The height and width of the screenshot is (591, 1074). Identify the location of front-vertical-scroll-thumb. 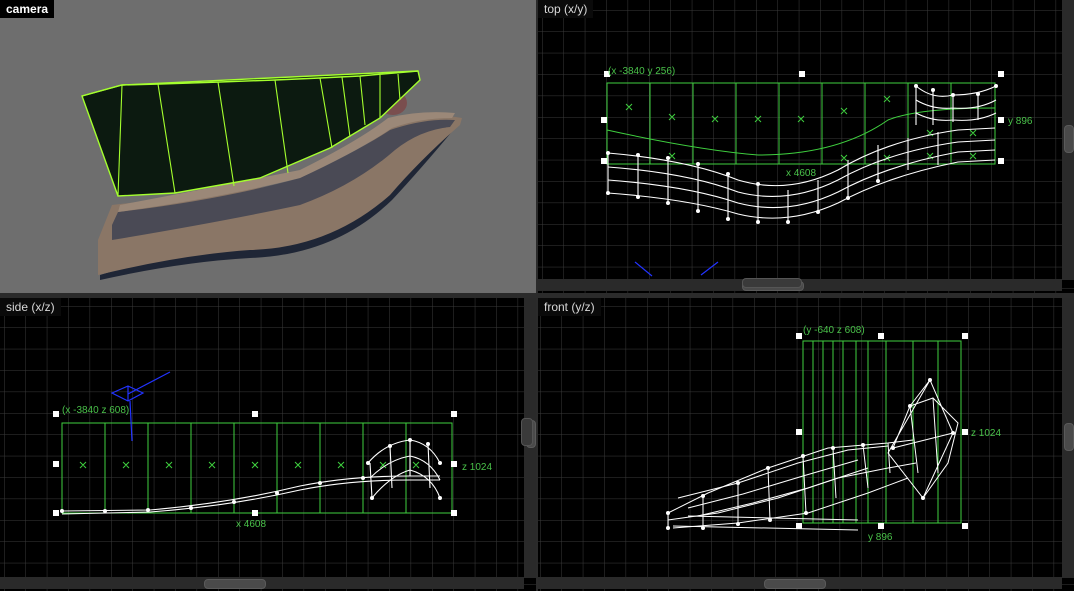
(1069, 437).